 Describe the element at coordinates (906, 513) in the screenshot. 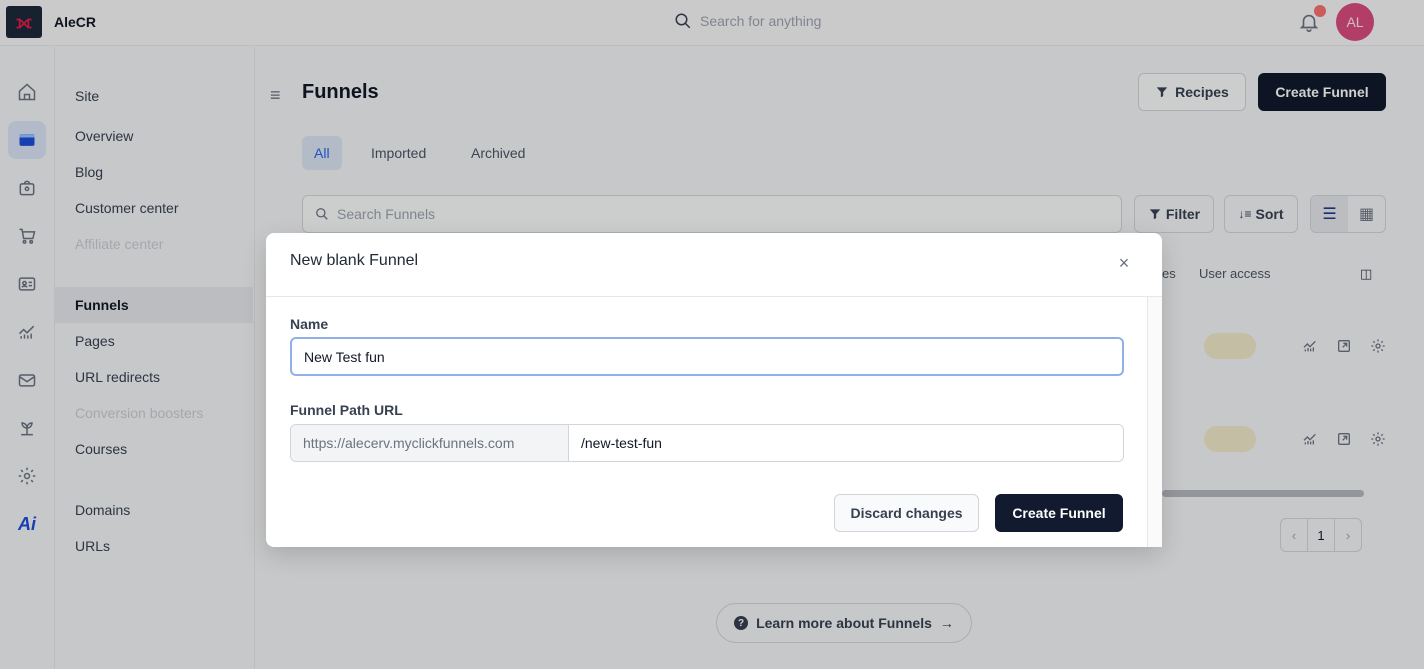

I see `discard-changes-button: Discard changes` at that location.